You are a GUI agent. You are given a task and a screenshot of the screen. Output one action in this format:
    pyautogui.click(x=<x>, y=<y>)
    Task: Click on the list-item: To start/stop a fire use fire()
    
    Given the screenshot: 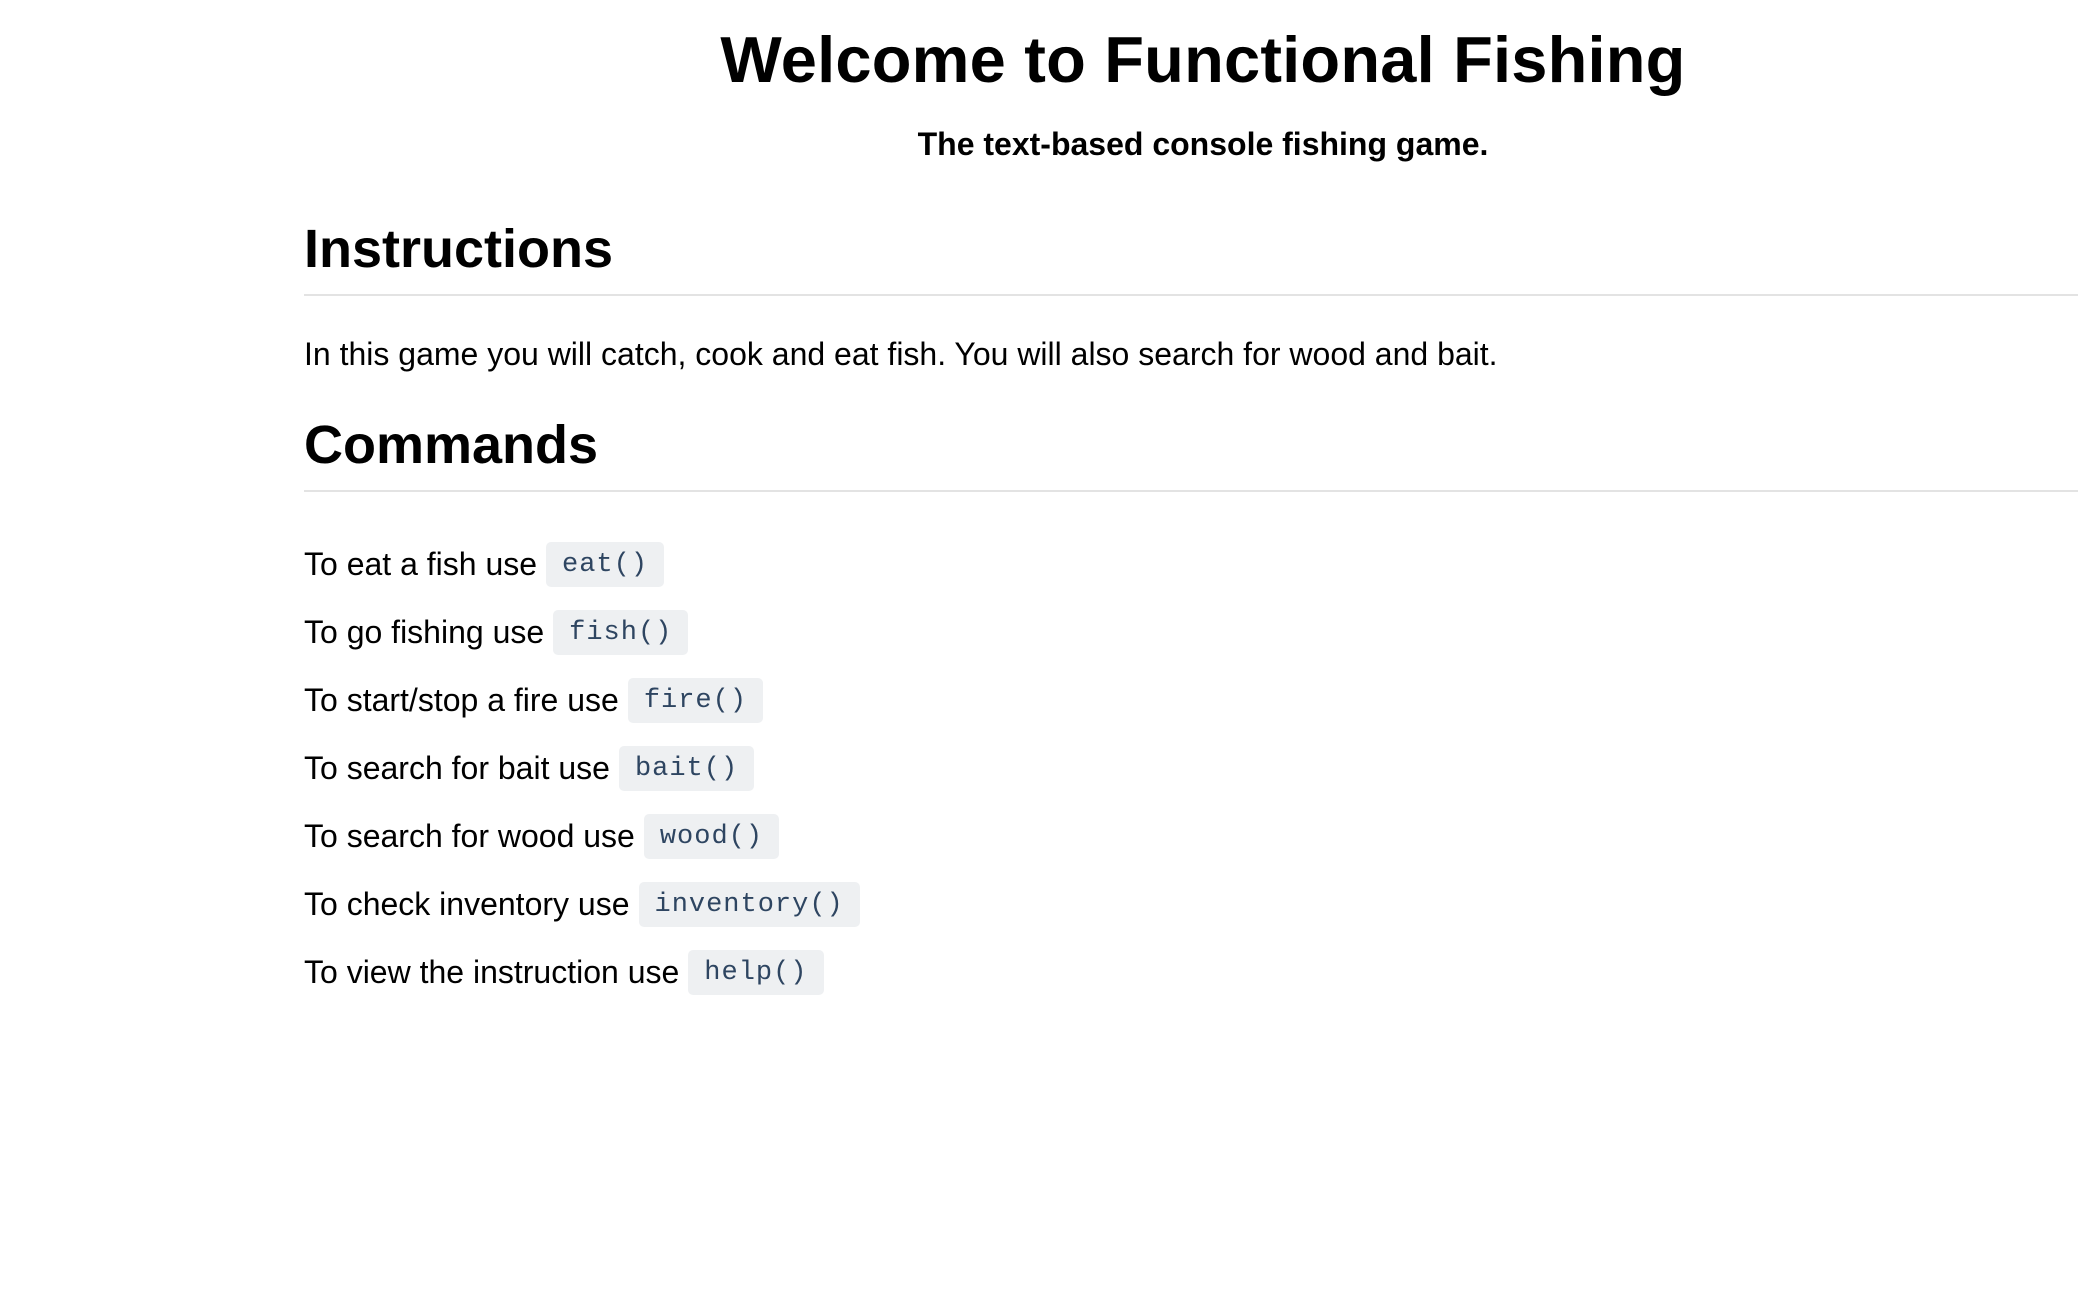 What is the action you would take?
    pyautogui.click(x=1191, y=700)
    